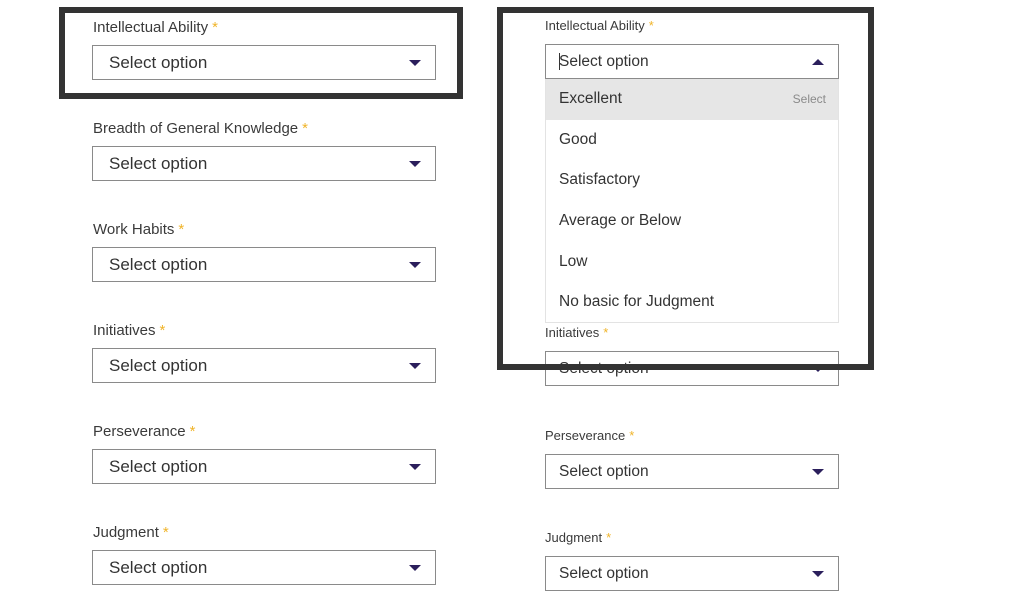 The image size is (1024, 614). I want to click on field-work-habits: Work Habits *, so click(138, 229).